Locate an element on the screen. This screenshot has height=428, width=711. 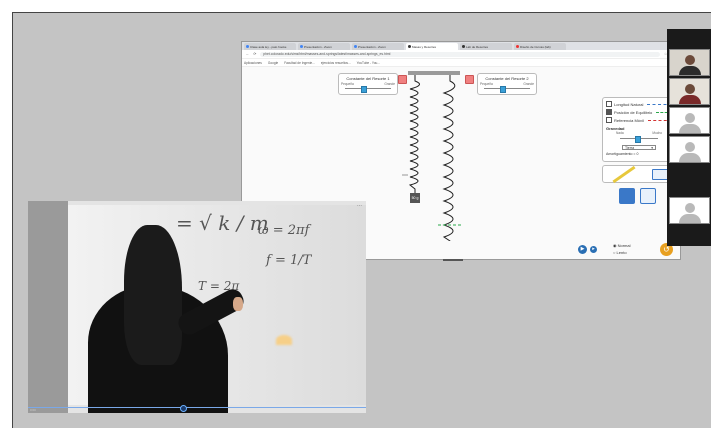
tab-label: Lab de Resortes is located at coordinates (477, 46).